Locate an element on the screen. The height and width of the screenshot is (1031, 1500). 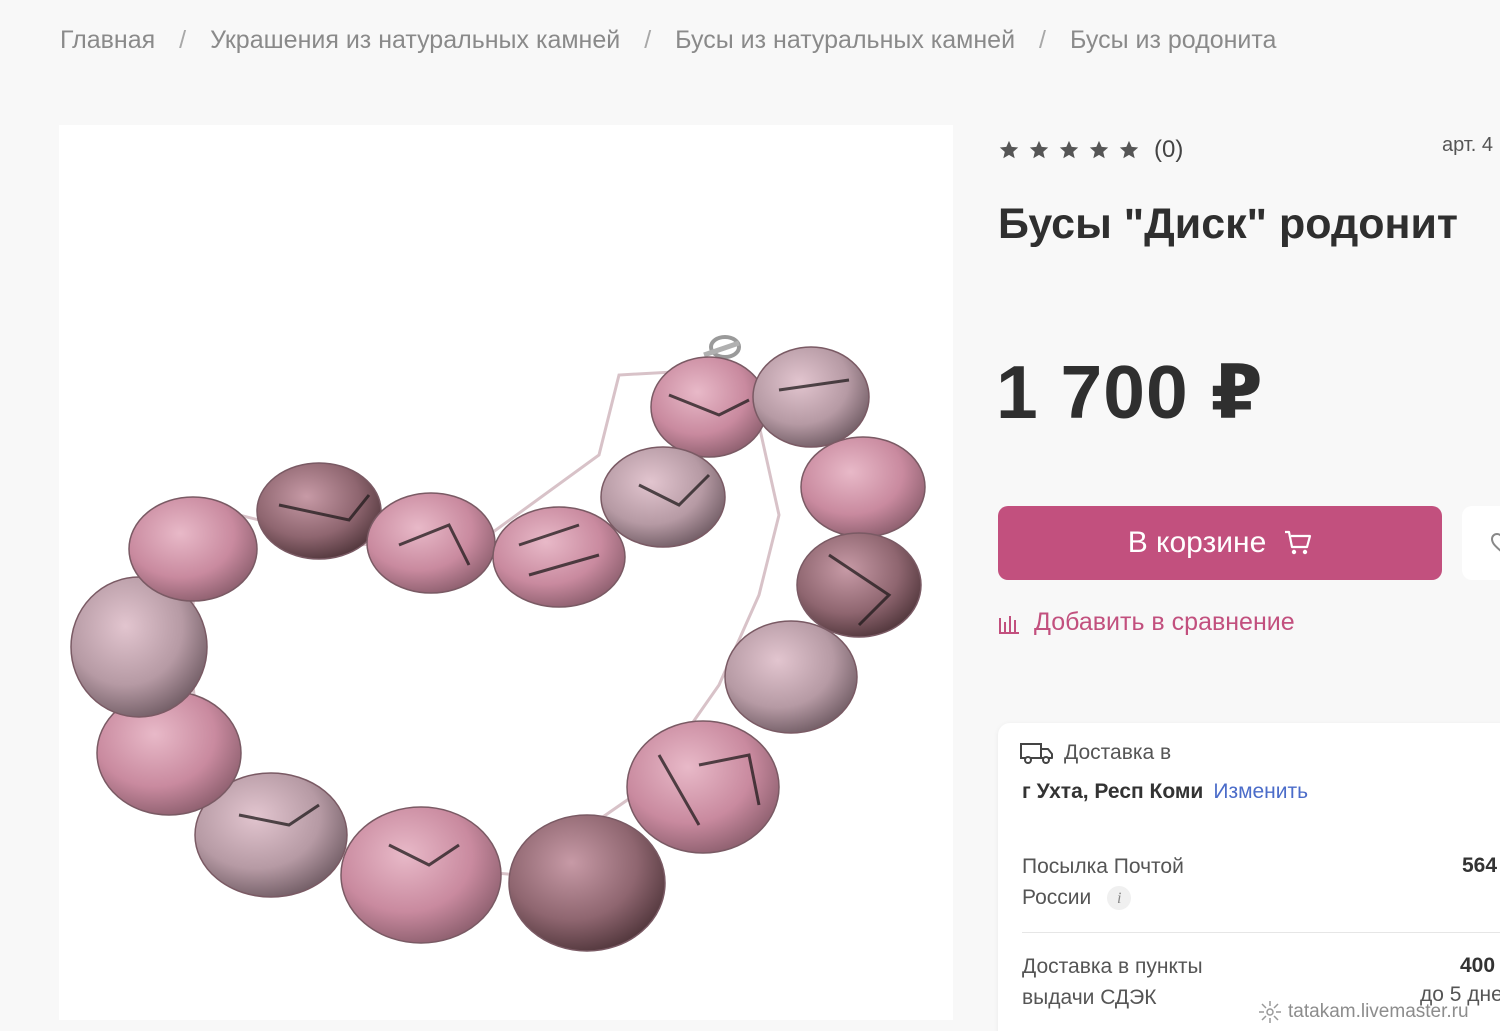
favorite-button is located at coordinates (1481, 543).